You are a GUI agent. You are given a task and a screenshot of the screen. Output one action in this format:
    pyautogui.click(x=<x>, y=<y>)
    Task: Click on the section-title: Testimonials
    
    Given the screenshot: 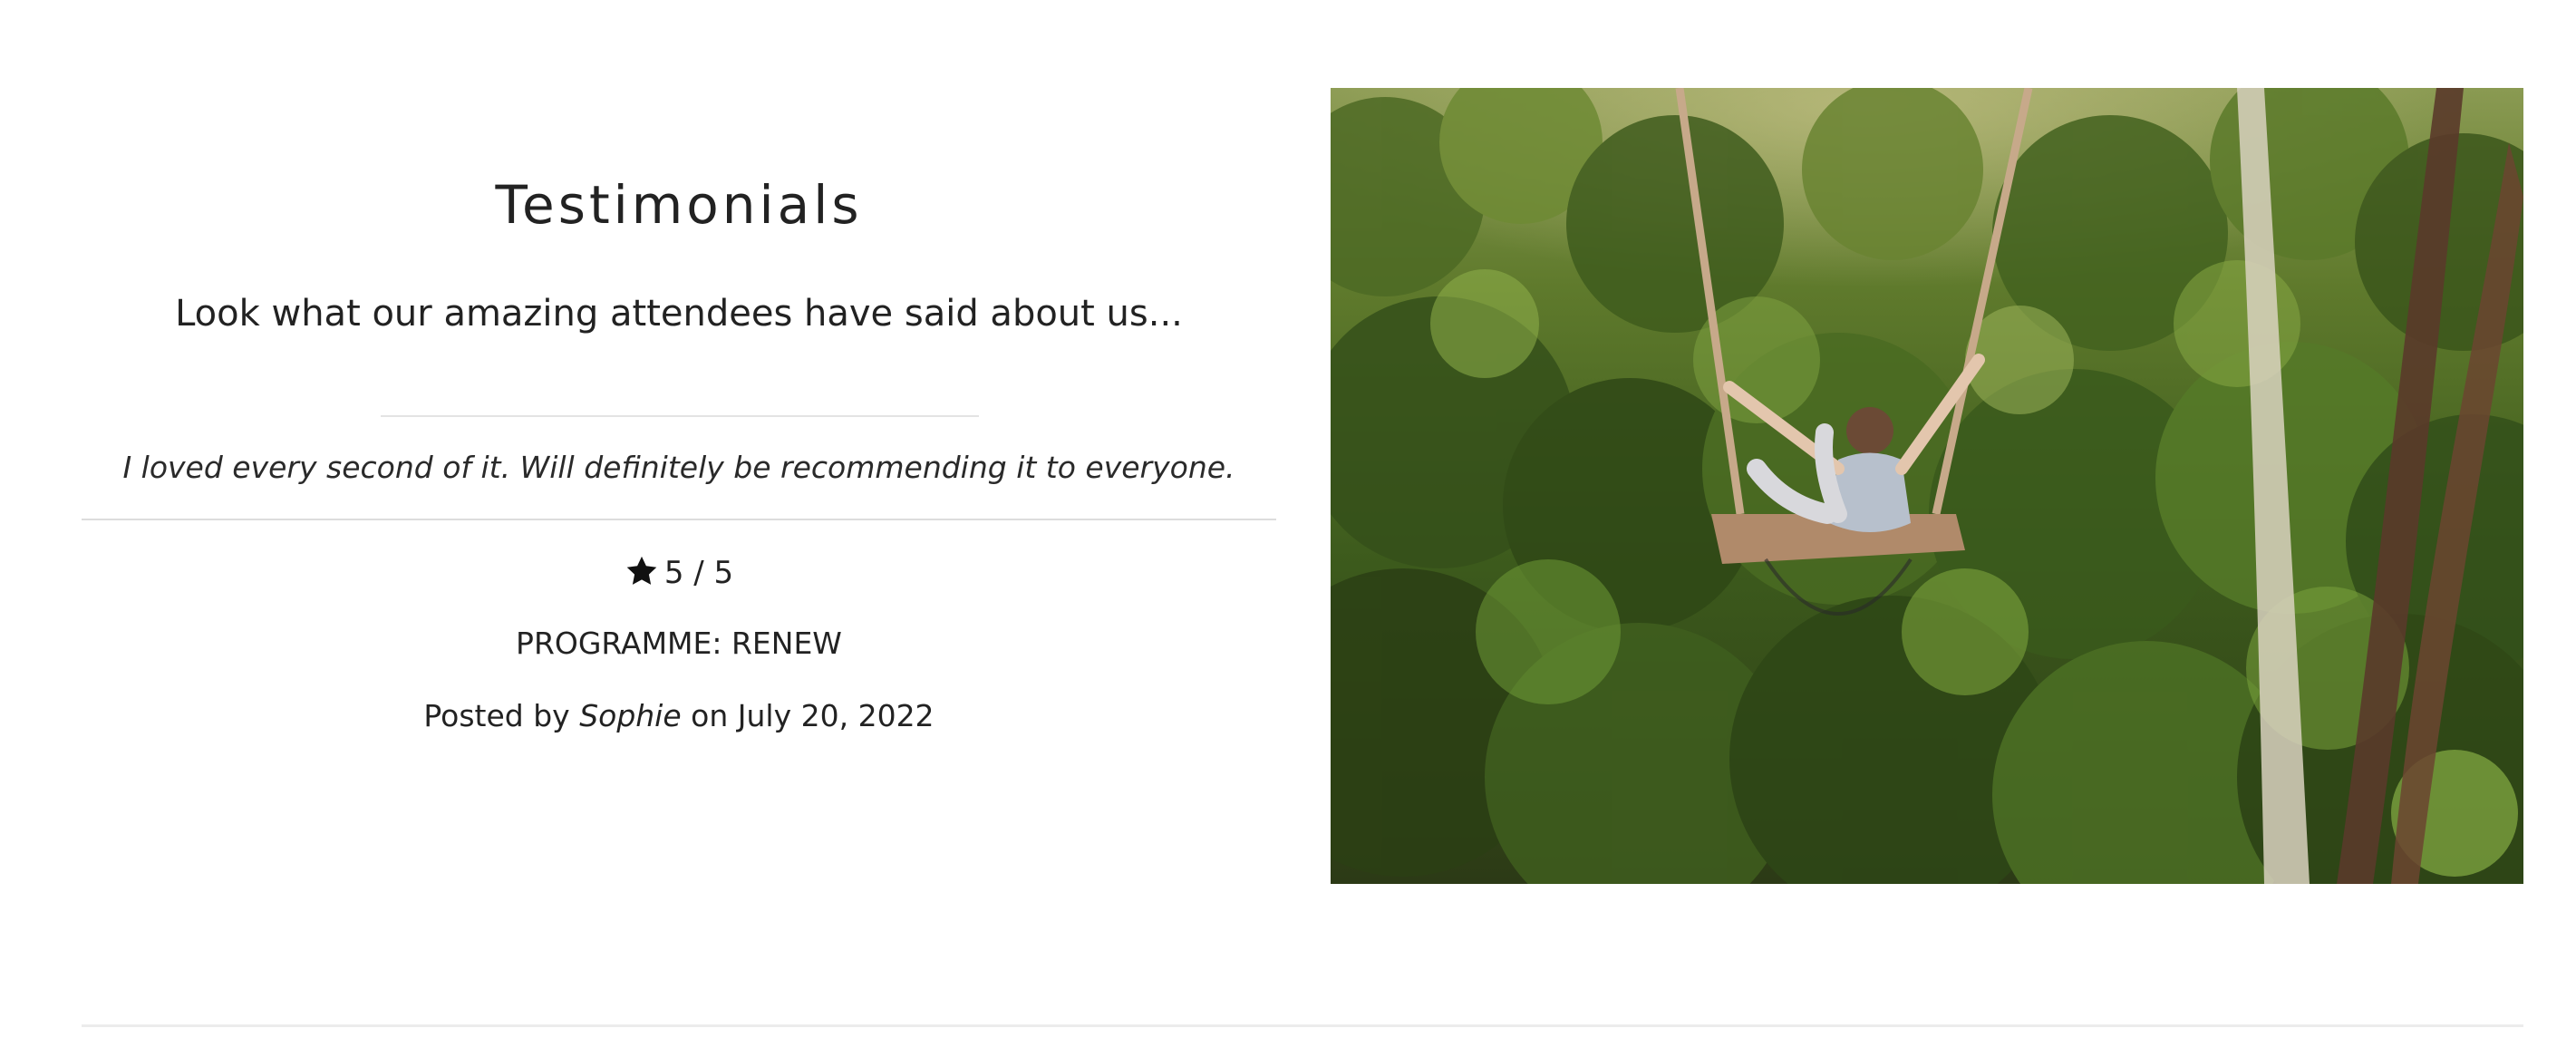 What is the action you would take?
    pyautogui.click(x=679, y=205)
    